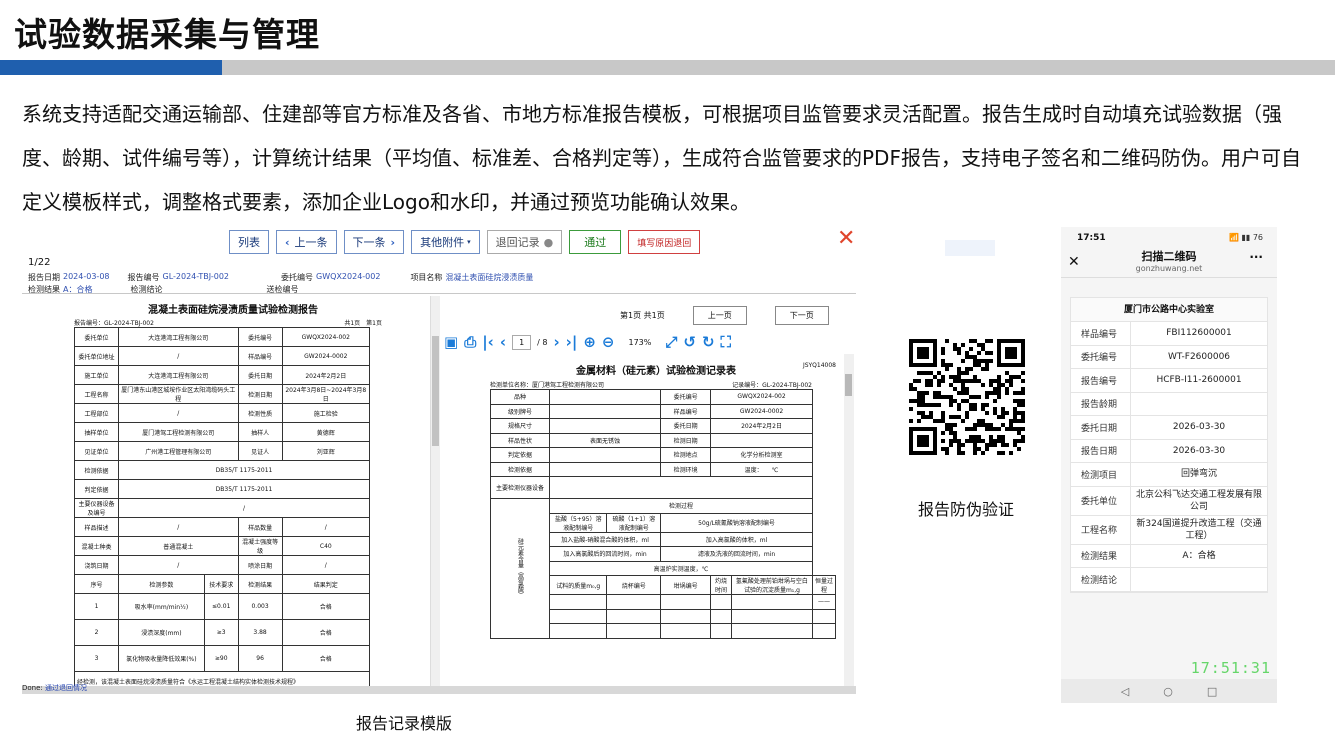 The width and height of the screenshot is (1335, 748). I want to click on table-cell: 大连港湾工程有限公司, so click(178, 337).